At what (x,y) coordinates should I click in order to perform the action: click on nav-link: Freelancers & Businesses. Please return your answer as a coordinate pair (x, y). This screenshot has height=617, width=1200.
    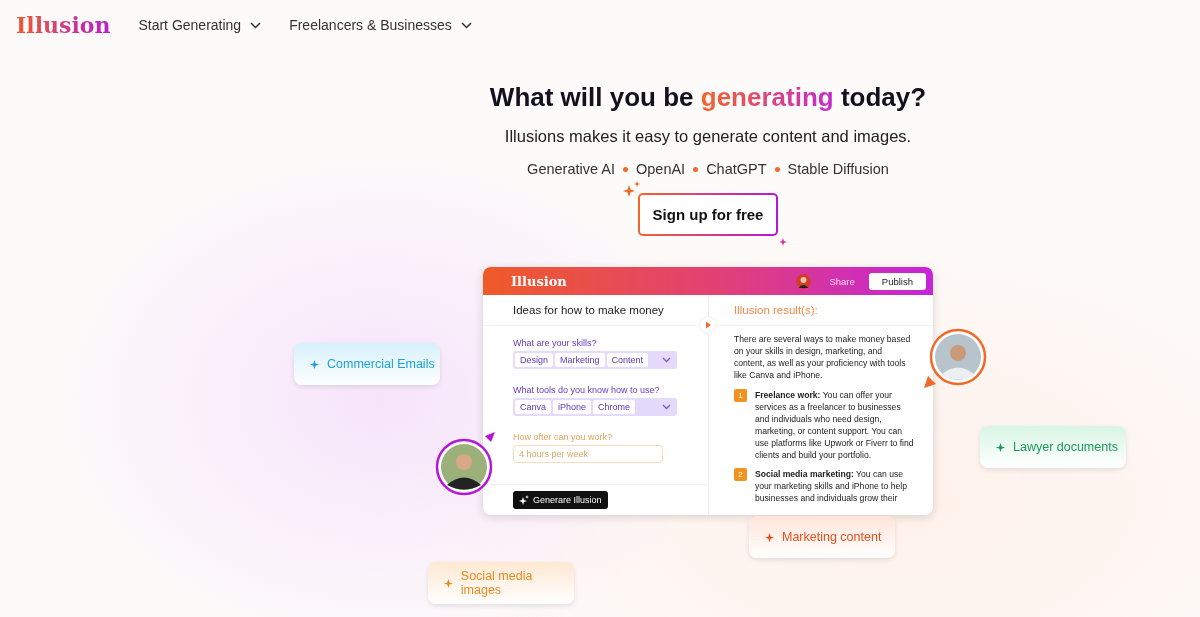
    Looking at the image, I should click on (380, 25).